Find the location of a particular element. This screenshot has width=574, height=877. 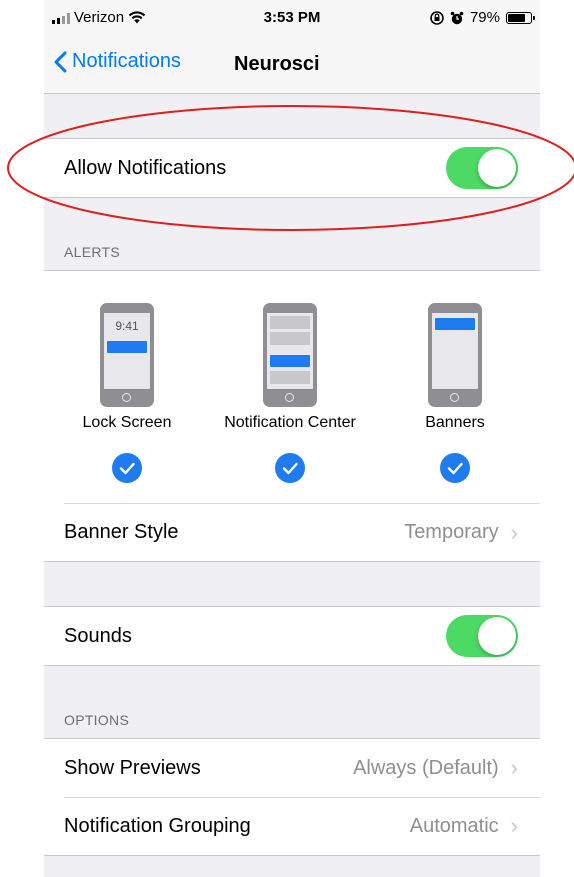

notification-center-label: Notification Center is located at coordinates (290, 422).